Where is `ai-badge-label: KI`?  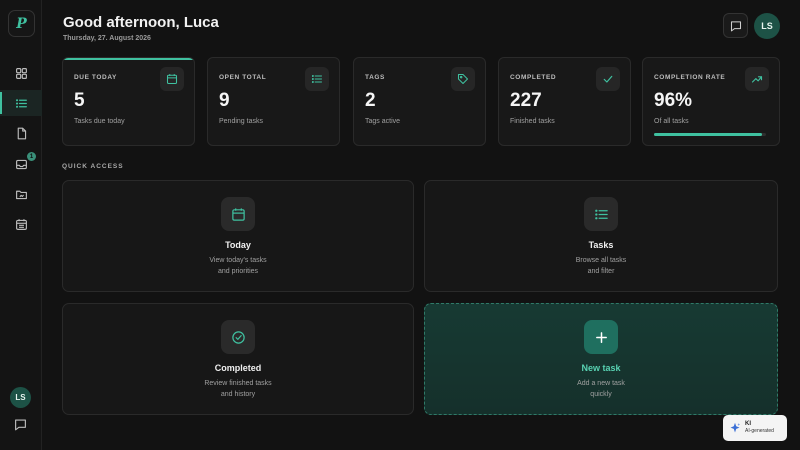 ai-badge-label: KI is located at coordinates (748, 424).